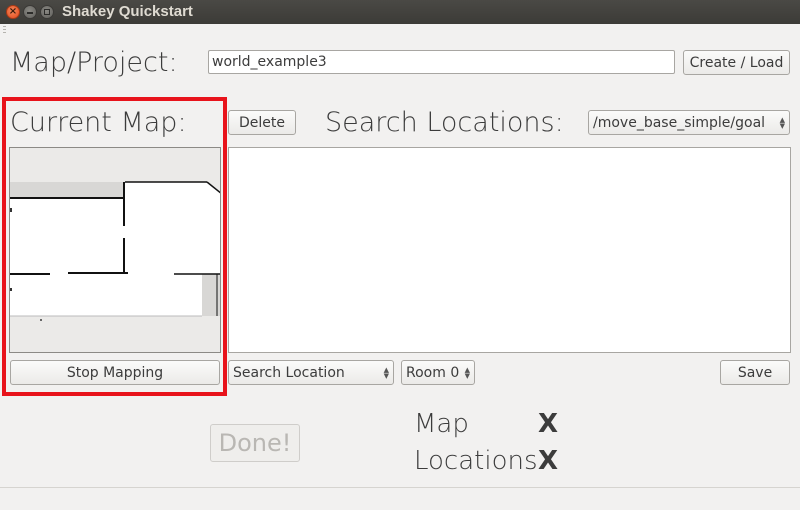 The width and height of the screenshot is (800, 510). I want to click on topic-select: /move_base_simple/goal ▲ ▼, so click(689, 122).